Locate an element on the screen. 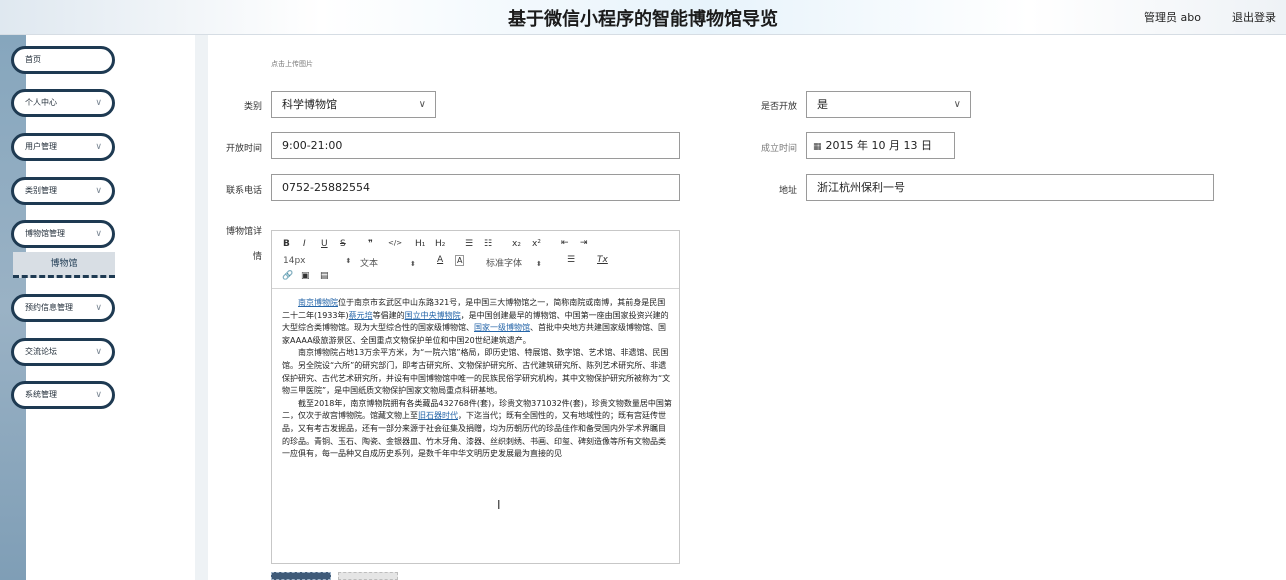 The width and height of the screenshot is (1286, 580). detail-label-cont: 情 is located at coordinates (257, 257).